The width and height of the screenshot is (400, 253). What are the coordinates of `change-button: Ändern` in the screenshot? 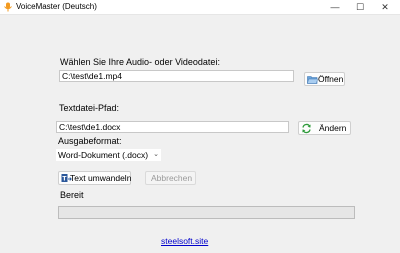 It's located at (324, 128).